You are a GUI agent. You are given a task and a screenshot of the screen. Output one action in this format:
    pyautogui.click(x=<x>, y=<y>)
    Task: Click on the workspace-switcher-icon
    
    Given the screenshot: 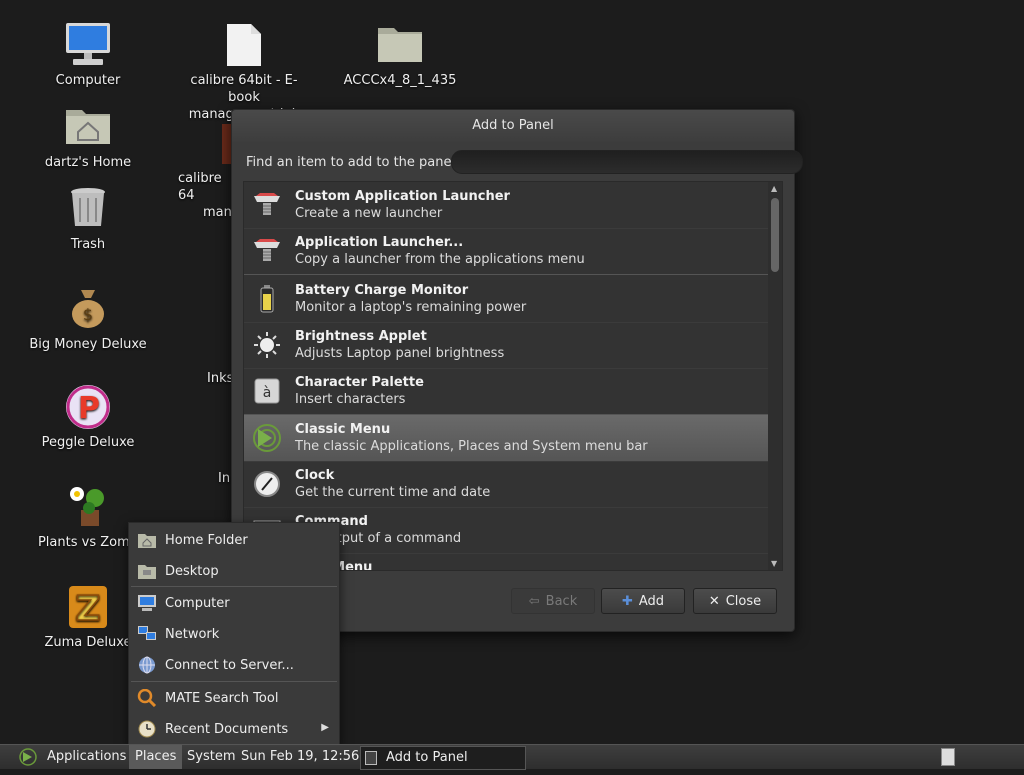 What is the action you would take?
    pyautogui.click(x=948, y=757)
    